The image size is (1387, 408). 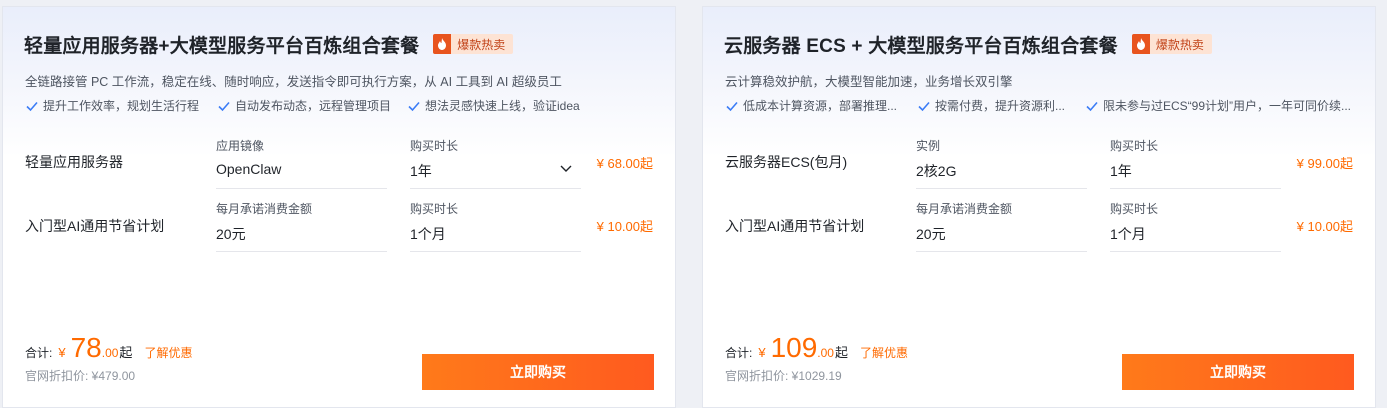 I want to click on card-title: 云服务器 ECS + 大模型服务平台百炼组合套餐, so click(x=921, y=46).